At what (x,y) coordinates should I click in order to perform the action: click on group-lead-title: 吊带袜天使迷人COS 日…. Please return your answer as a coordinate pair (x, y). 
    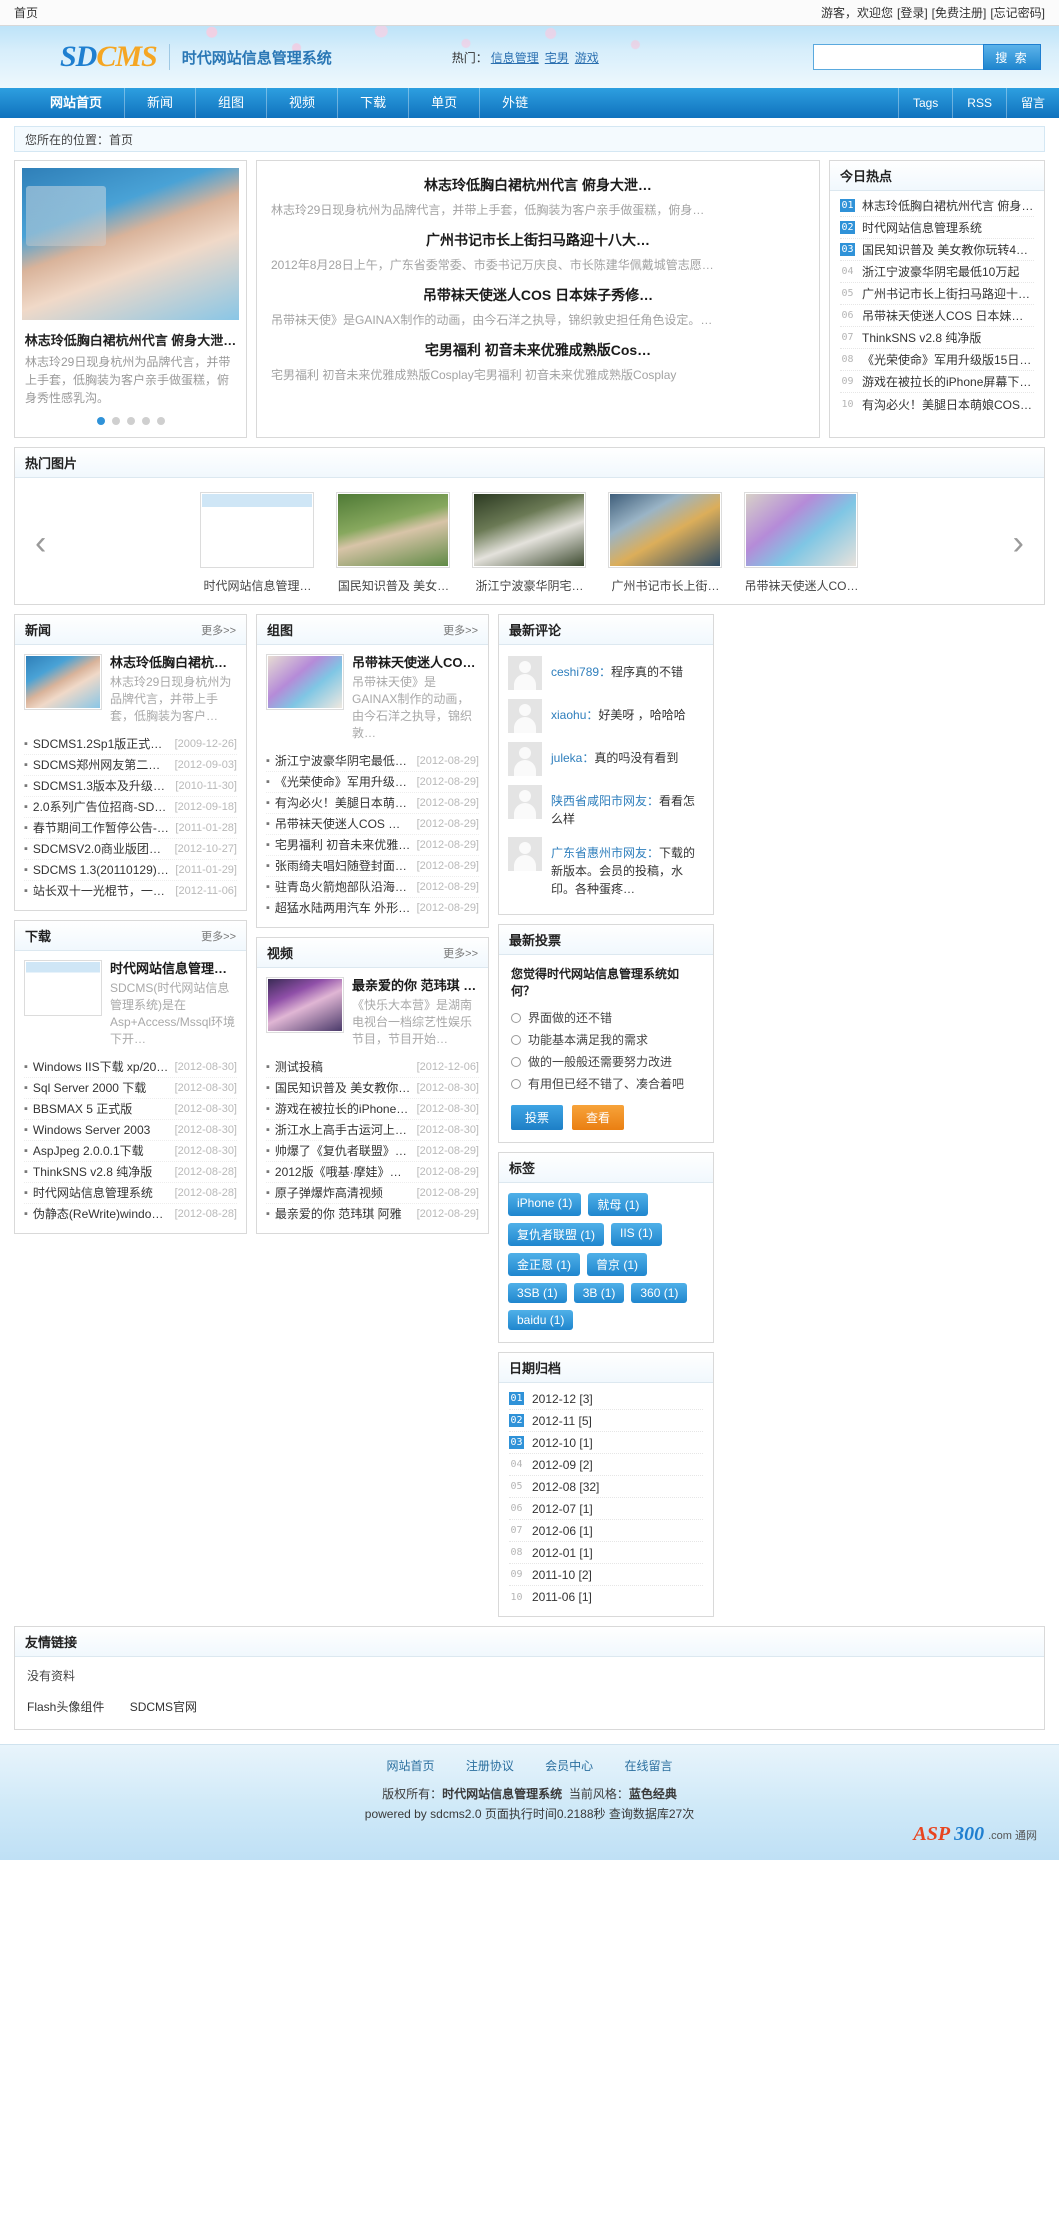
    Looking at the image, I should click on (415, 662).